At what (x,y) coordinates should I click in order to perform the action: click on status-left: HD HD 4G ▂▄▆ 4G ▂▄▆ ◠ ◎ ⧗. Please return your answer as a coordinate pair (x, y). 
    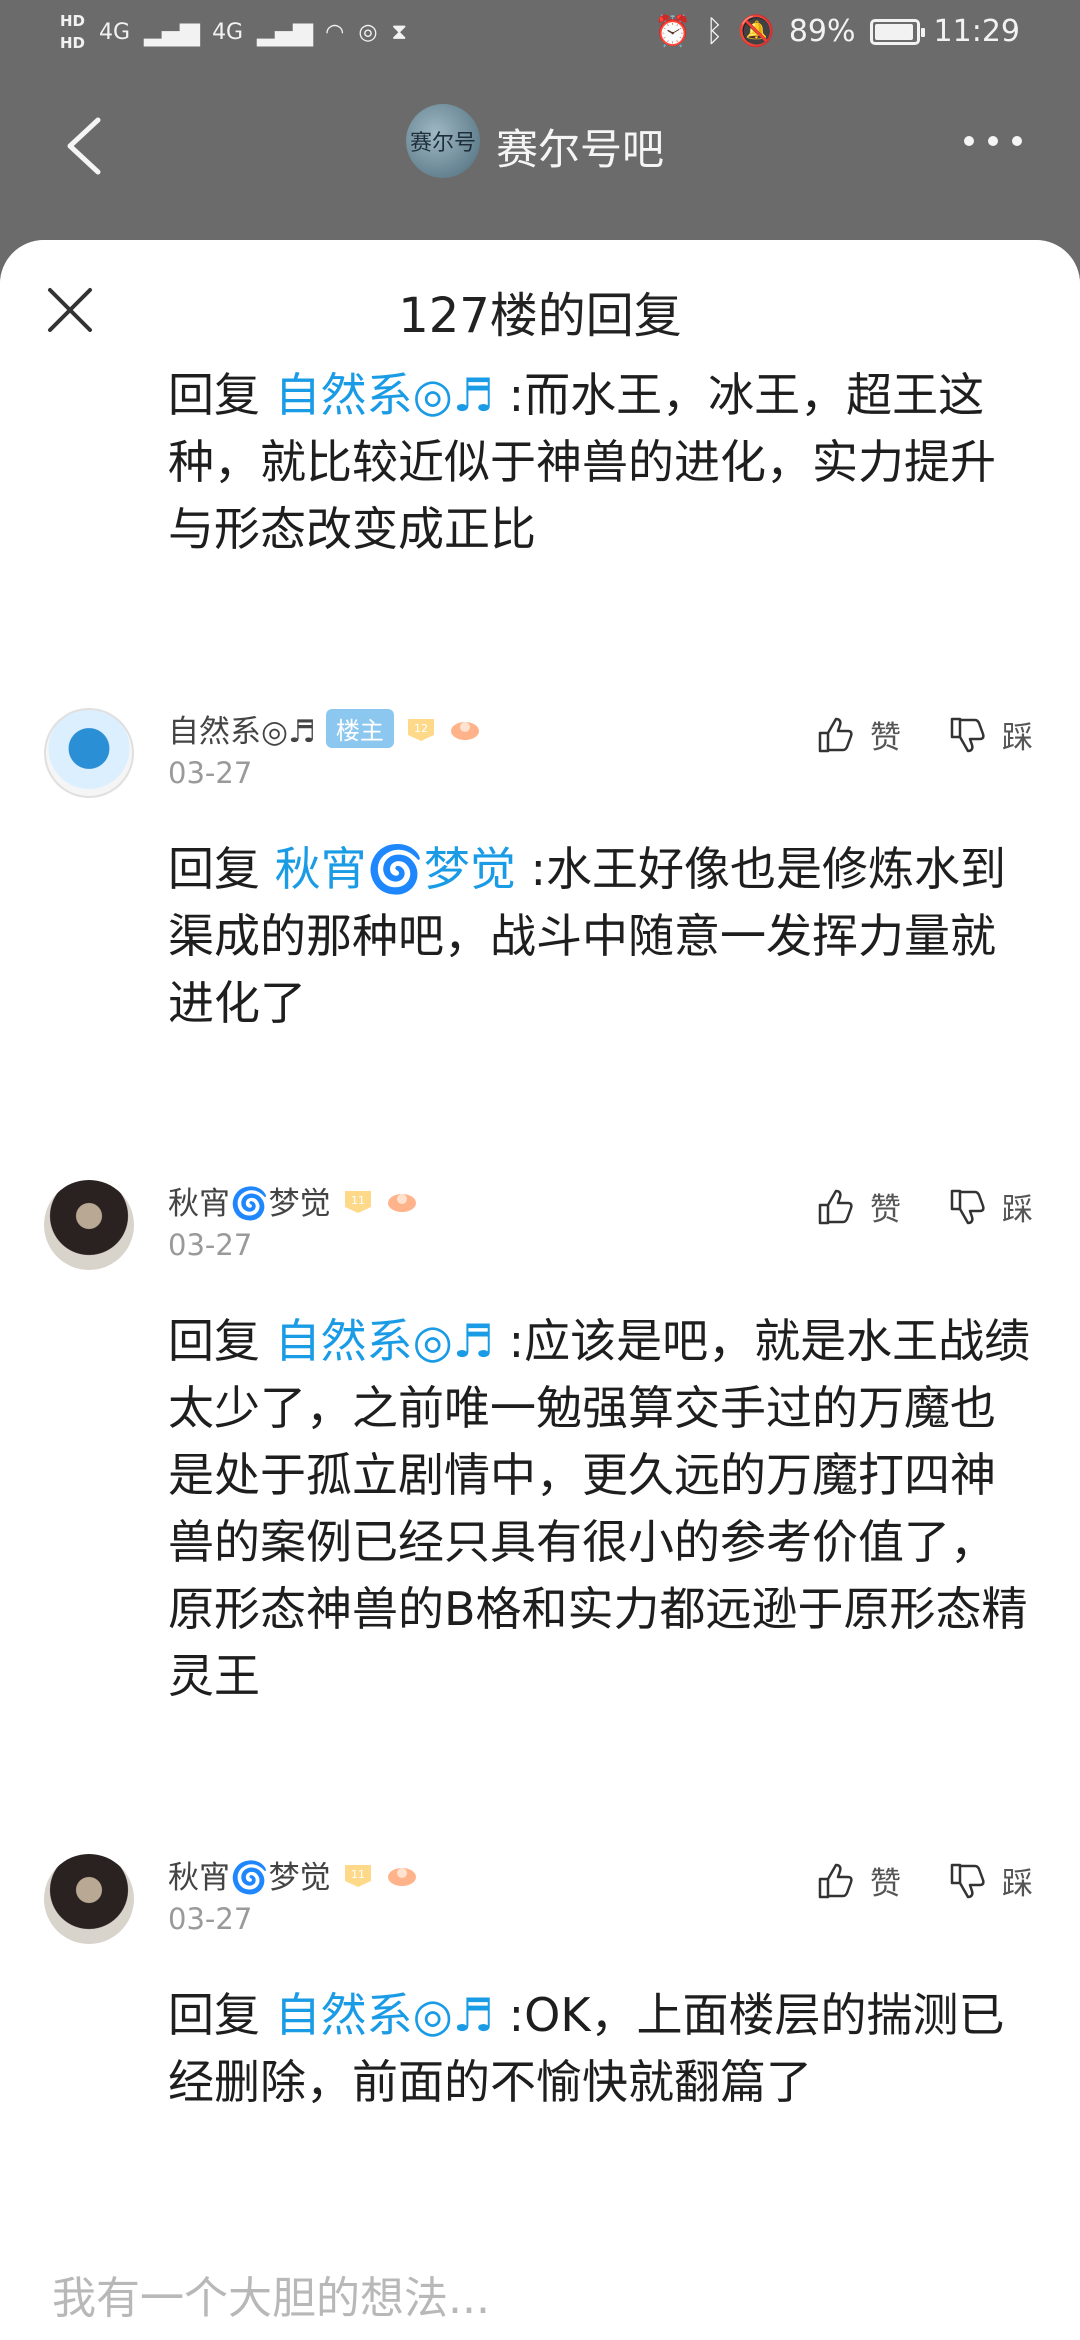
    Looking at the image, I should click on (233, 32).